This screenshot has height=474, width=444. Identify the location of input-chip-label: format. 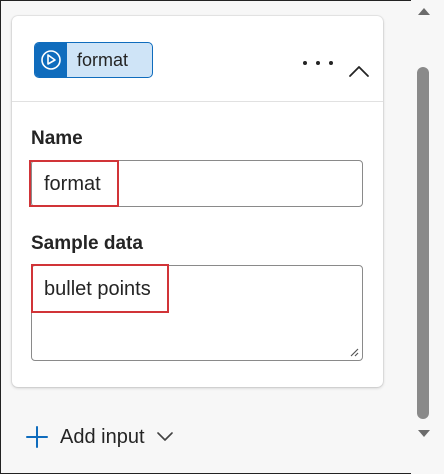
(103, 59).